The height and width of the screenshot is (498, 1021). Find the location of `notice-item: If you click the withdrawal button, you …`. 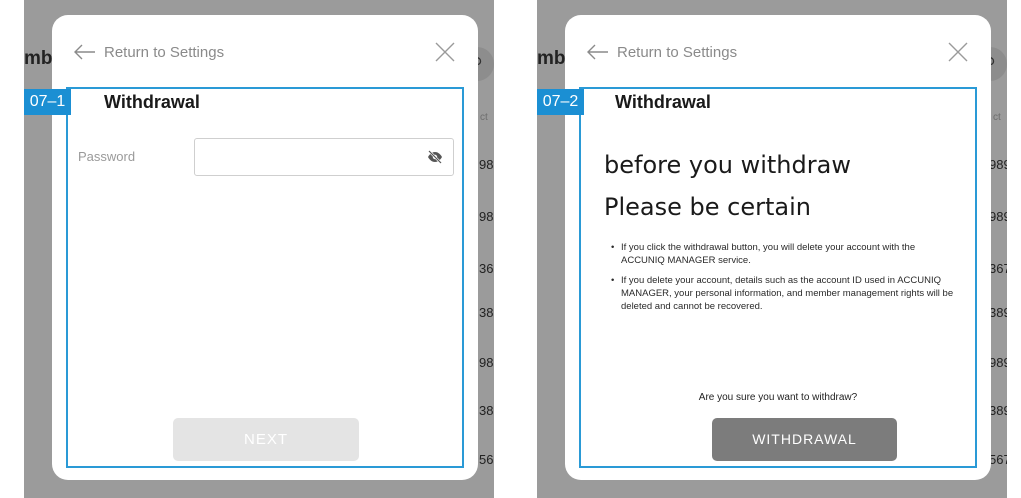

notice-item: If you click the withdrawal button, you … is located at coordinates (786, 254).